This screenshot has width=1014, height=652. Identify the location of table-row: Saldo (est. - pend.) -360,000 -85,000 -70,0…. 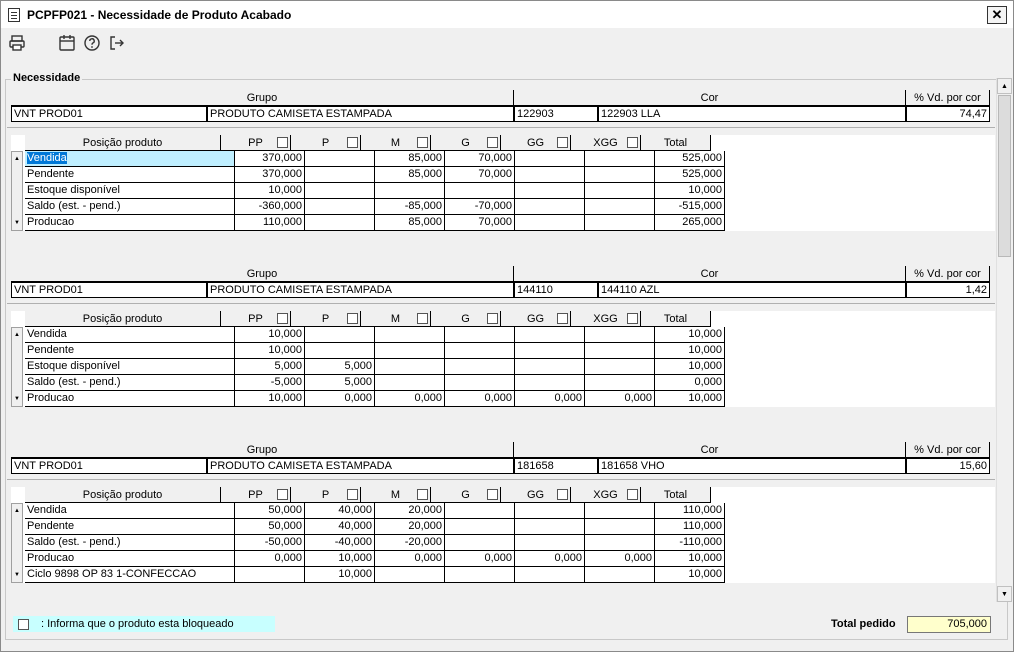
(375, 207).